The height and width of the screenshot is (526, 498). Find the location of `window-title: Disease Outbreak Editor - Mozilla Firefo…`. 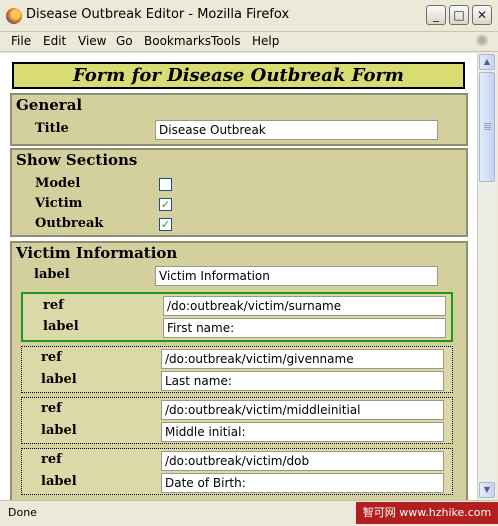

window-title: Disease Outbreak Editor - Mozilla Firefo… is located at coordinates (158, 14).